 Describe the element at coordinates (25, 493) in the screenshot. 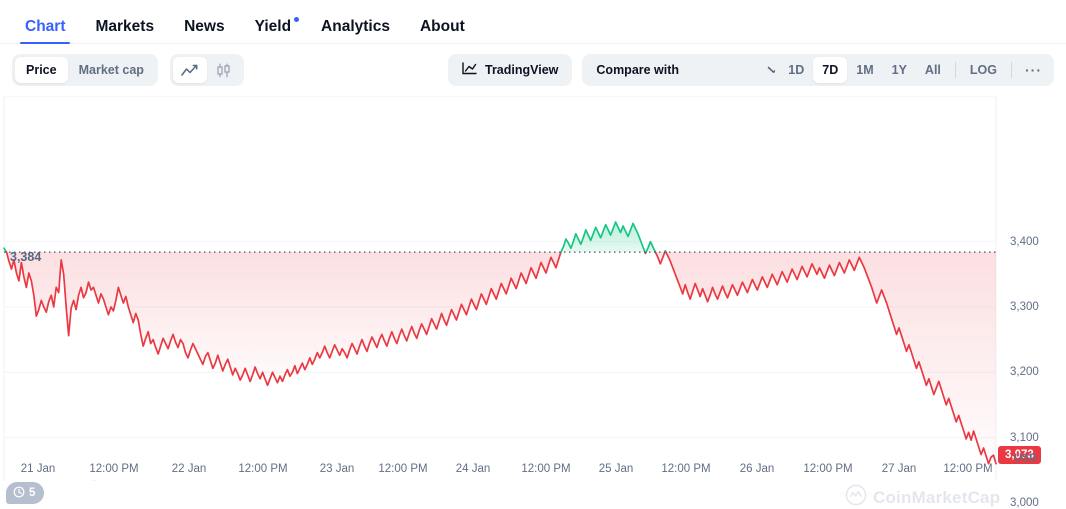

I see `history-badge: 5` at that location.